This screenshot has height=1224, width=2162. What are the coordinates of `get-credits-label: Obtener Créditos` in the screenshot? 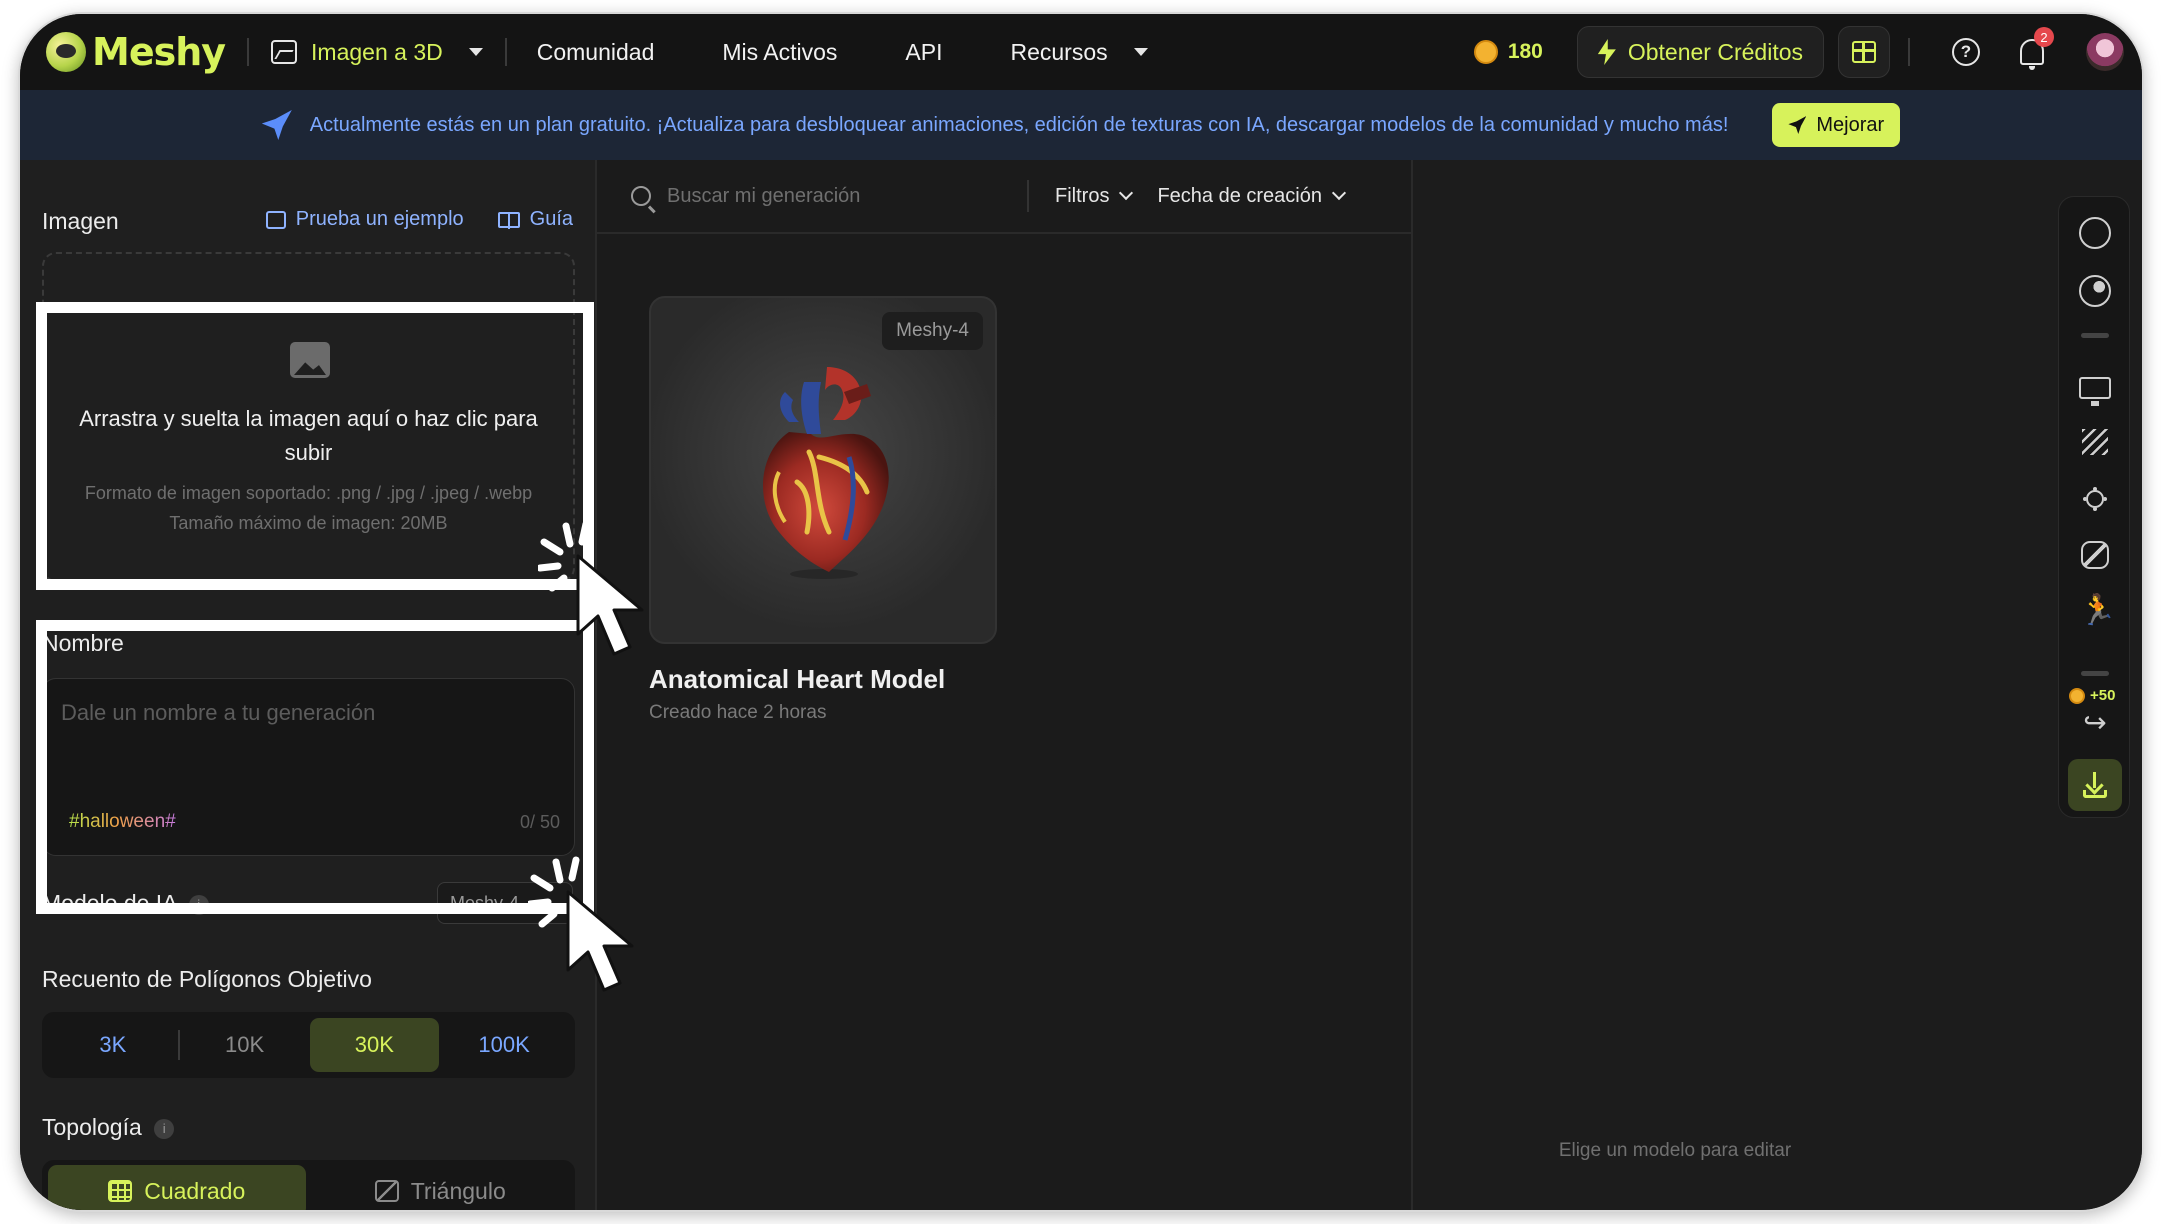 It's located at (1715, 51).